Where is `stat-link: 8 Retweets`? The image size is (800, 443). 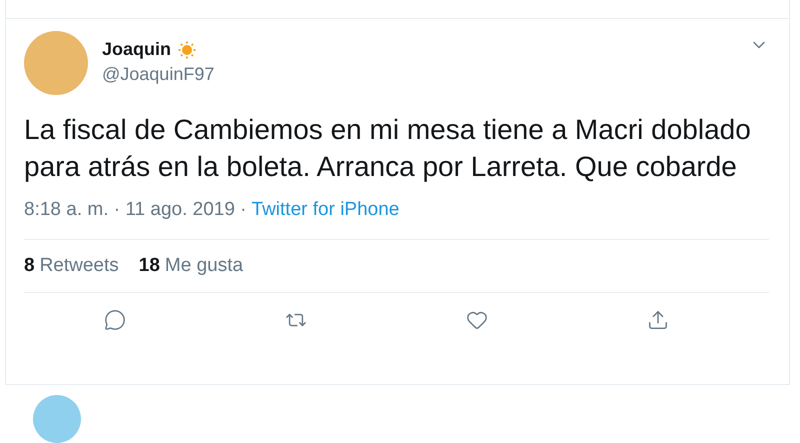
stat-link: 8 Retweets is located at coordinates (71, 266).